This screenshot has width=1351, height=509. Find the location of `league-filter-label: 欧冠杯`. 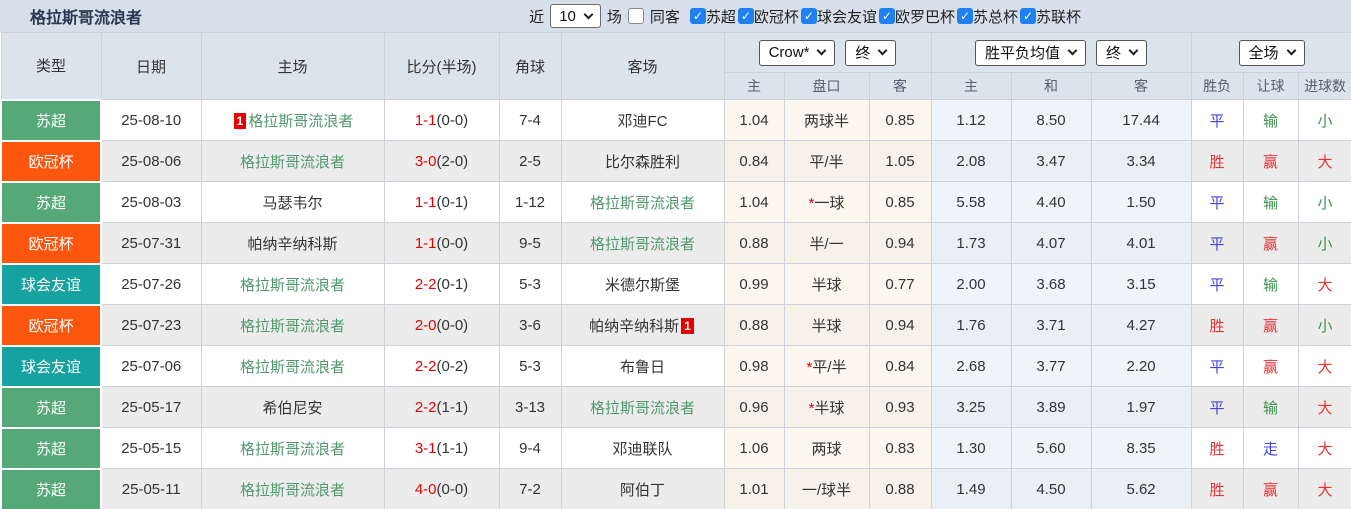

league-filter-label: 欧冠杯 is located at coordinates (776, 16).